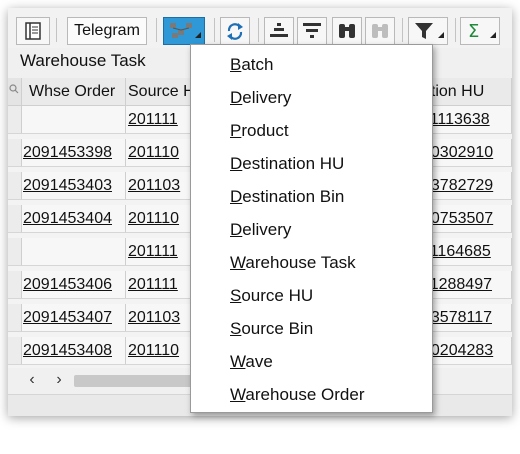 Image resolution: width=520 pixels, height=454 pixels. What do you see at coordinates (74, 186) in the screenshot?
I see `cell-whse-order: 2091453403` at bounding box center [74, 186].